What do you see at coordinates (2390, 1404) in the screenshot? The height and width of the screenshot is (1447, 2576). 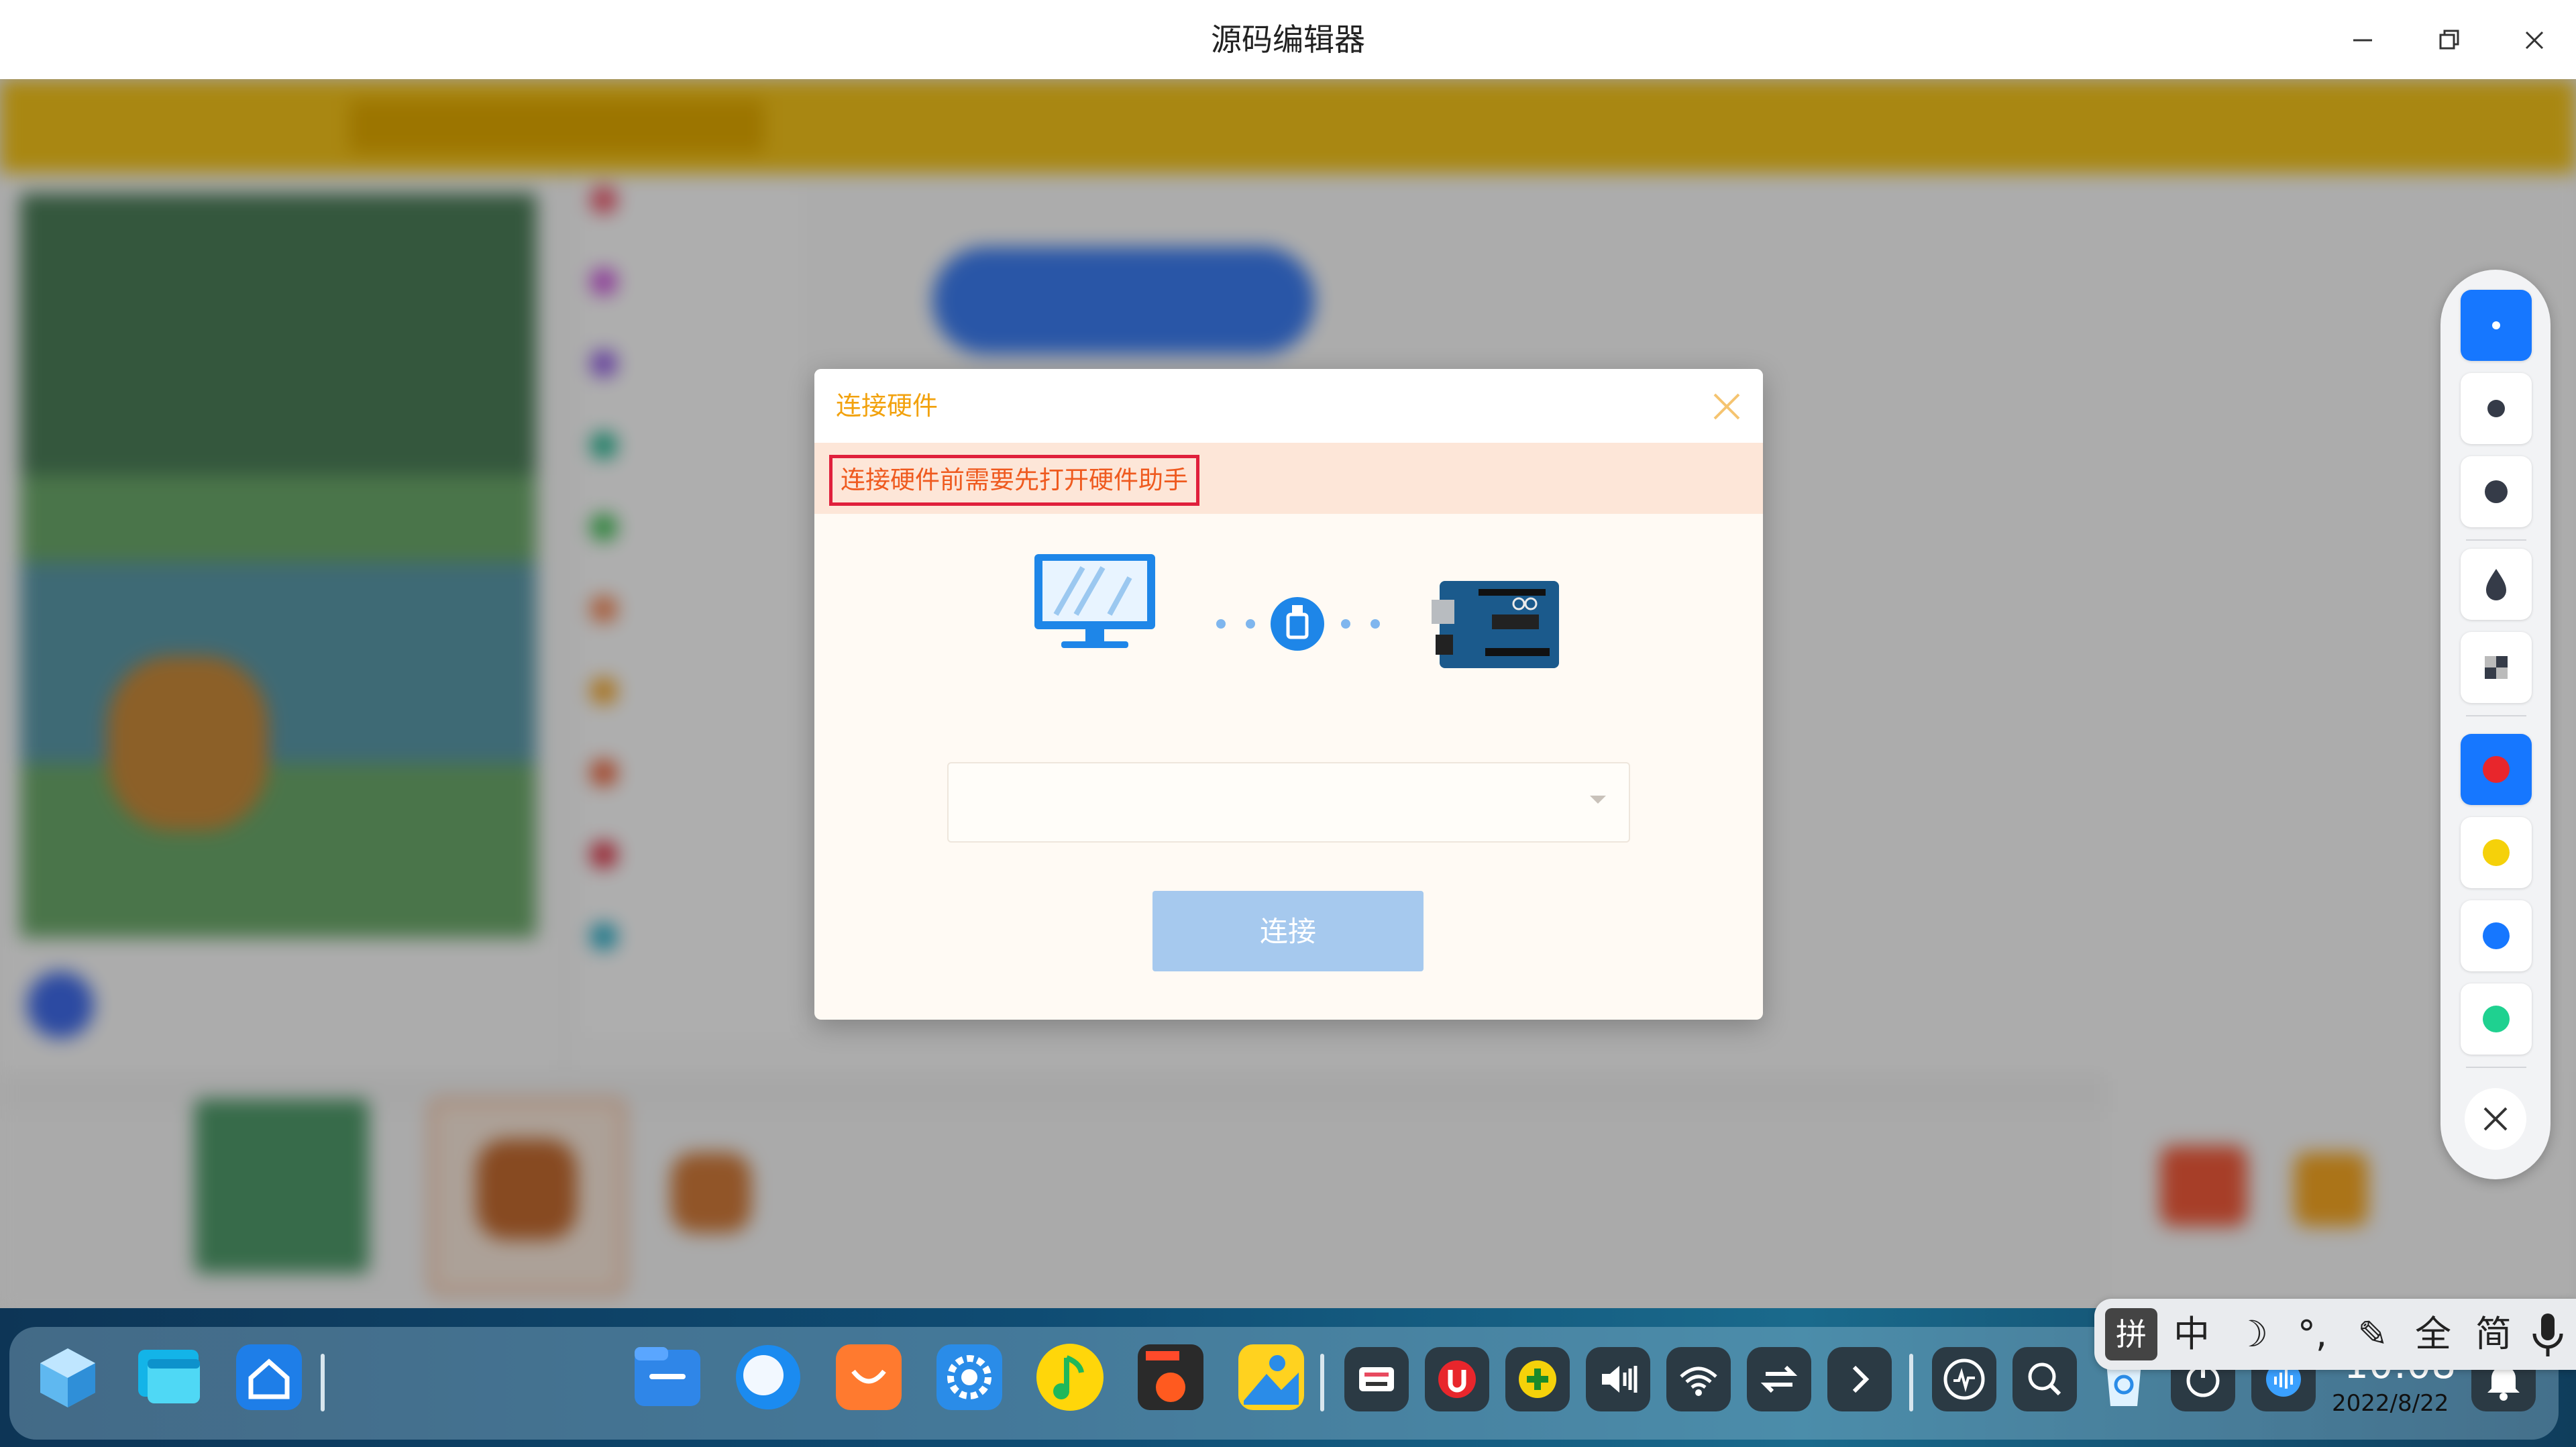 I see `clock-date: 2022/8/22` at bounding box center [2390, 1404].